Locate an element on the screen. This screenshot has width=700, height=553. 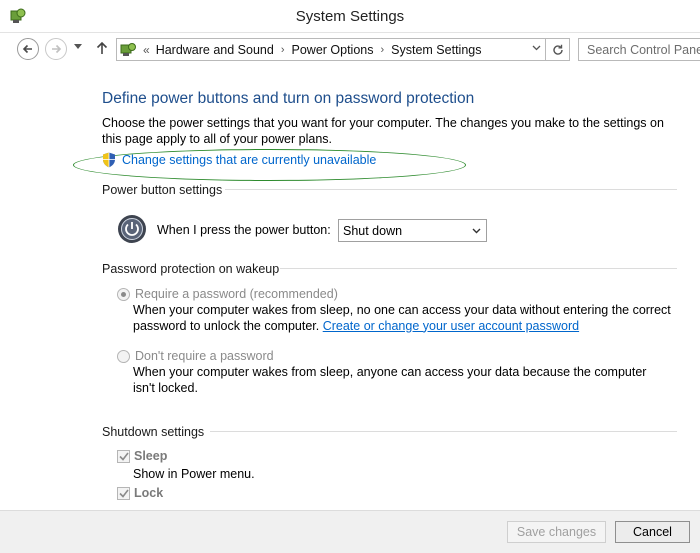
cancel-button: Cancel is located at coordinates (652, 532).